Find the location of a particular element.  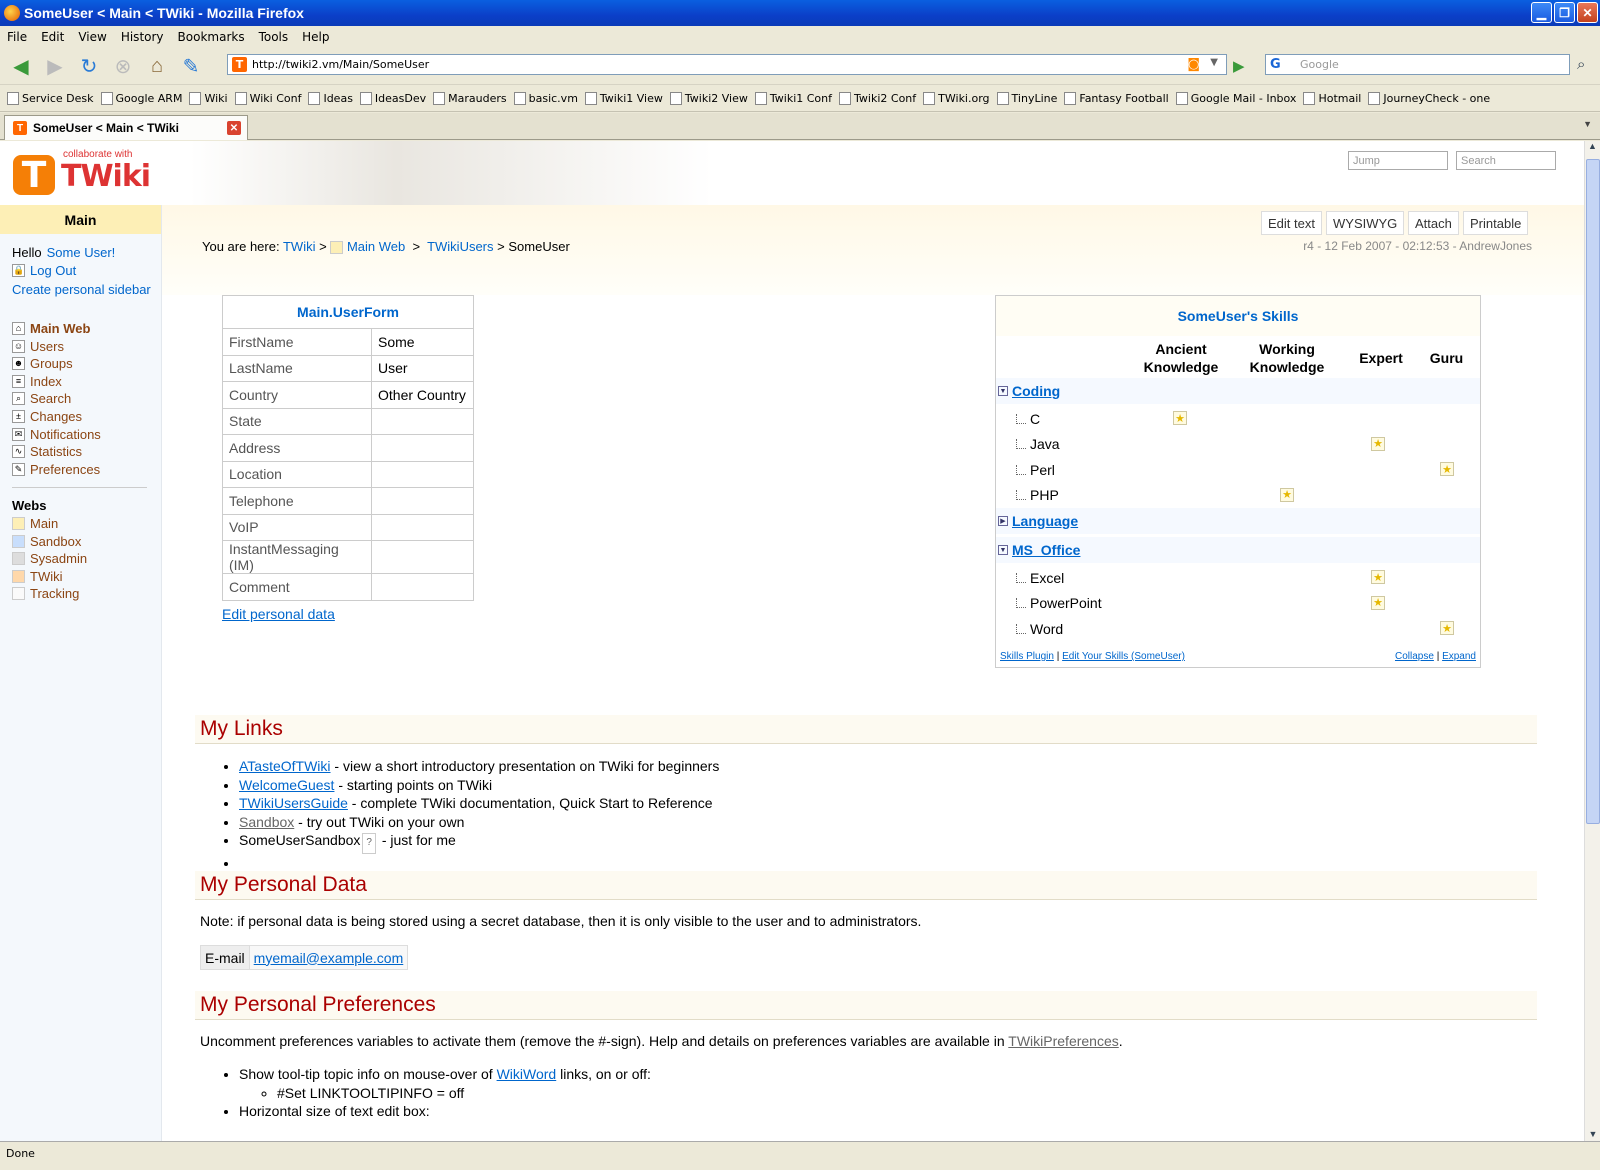

expand-toggle-icon: ▶ is located at coordinates (1003, 521).